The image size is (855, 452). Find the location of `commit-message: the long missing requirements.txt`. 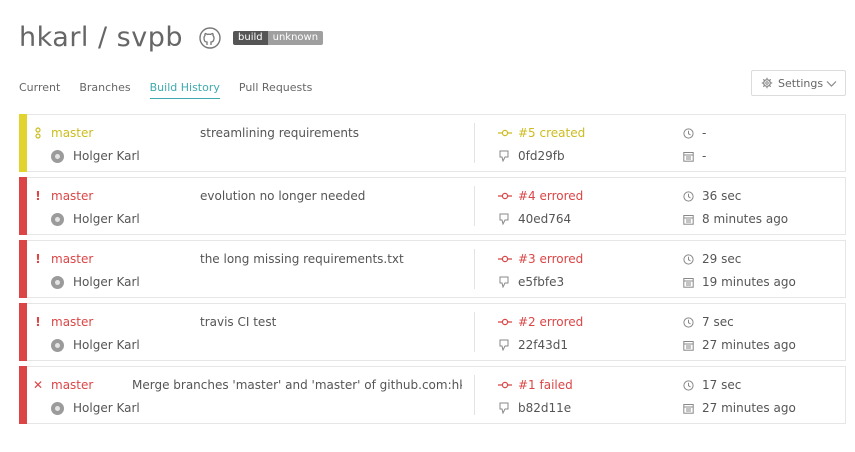

commit-message: the long missing requirements.txt is located at coordinates (302, 259).